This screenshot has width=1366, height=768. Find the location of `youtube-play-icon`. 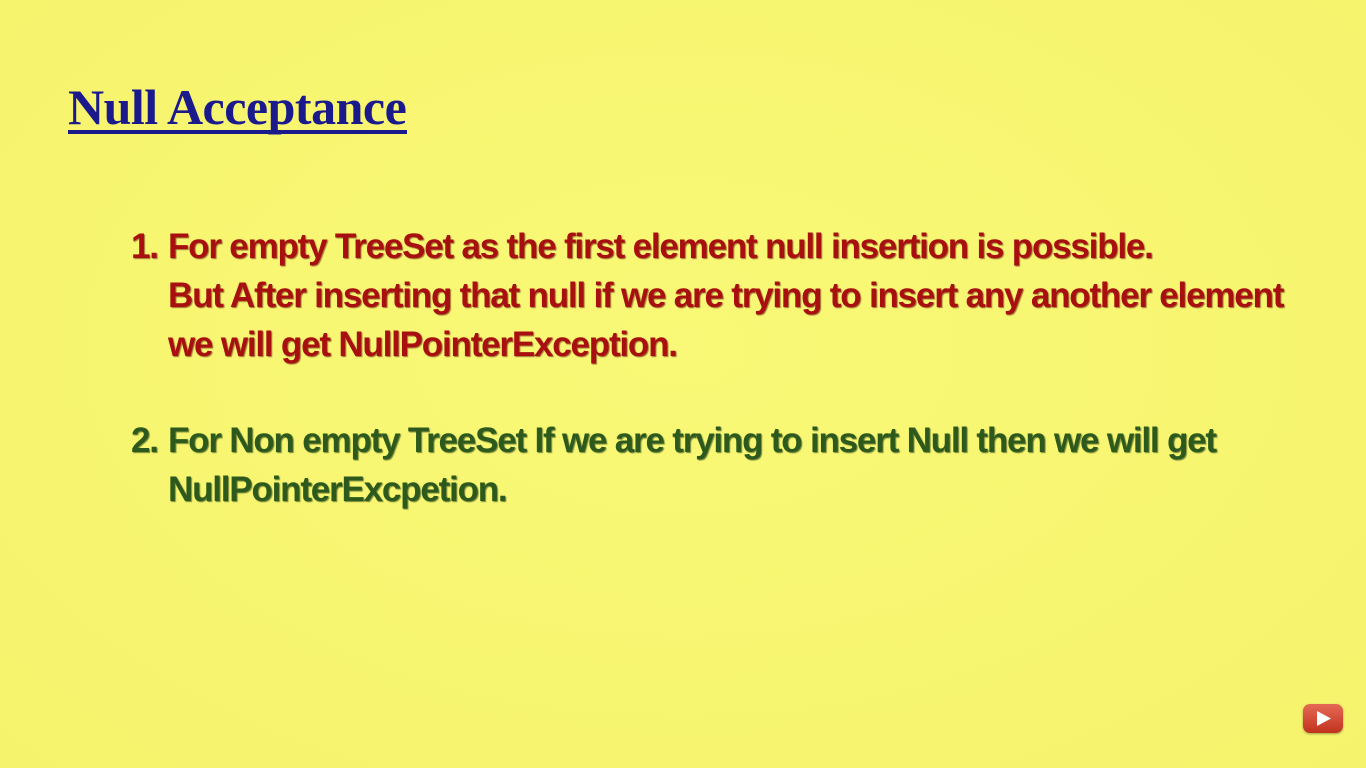

youtube-play-icon is located at coordinates (1323, 718).